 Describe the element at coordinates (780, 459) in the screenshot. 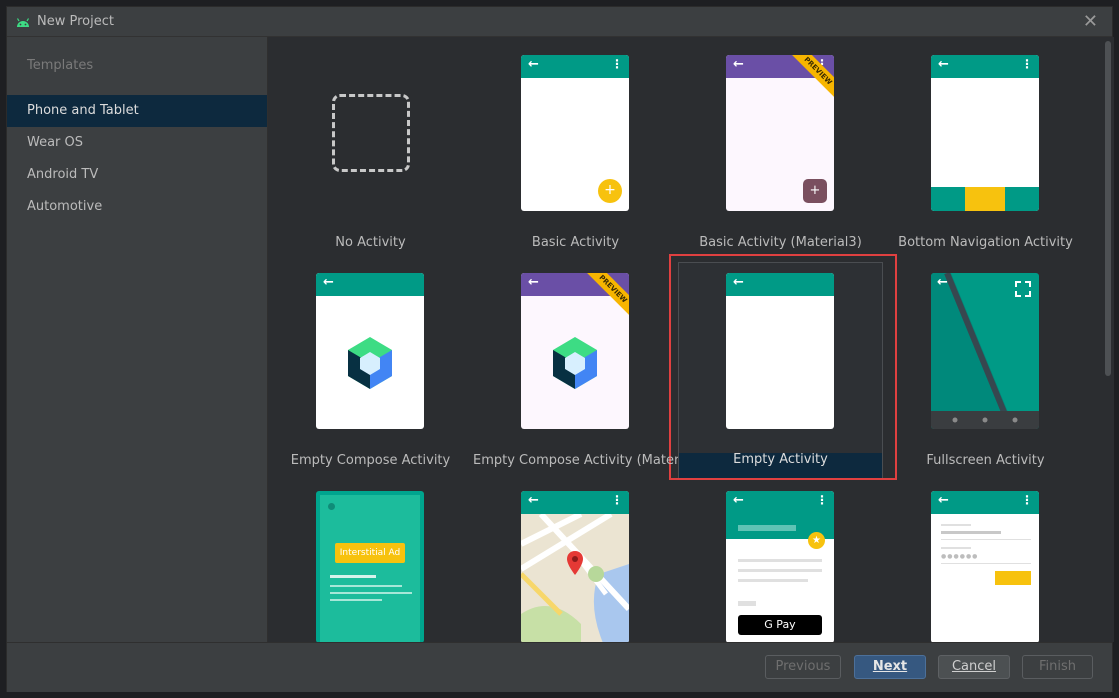

I see `template-label: Empty Activity` at that location.